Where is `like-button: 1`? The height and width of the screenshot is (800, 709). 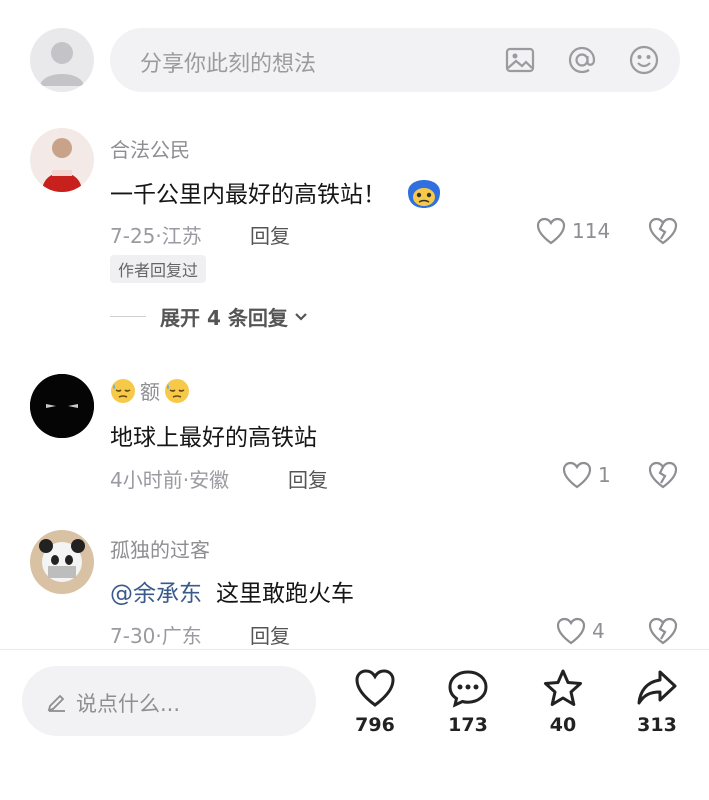 like-button: 1 is located at coordinates (586, 475).